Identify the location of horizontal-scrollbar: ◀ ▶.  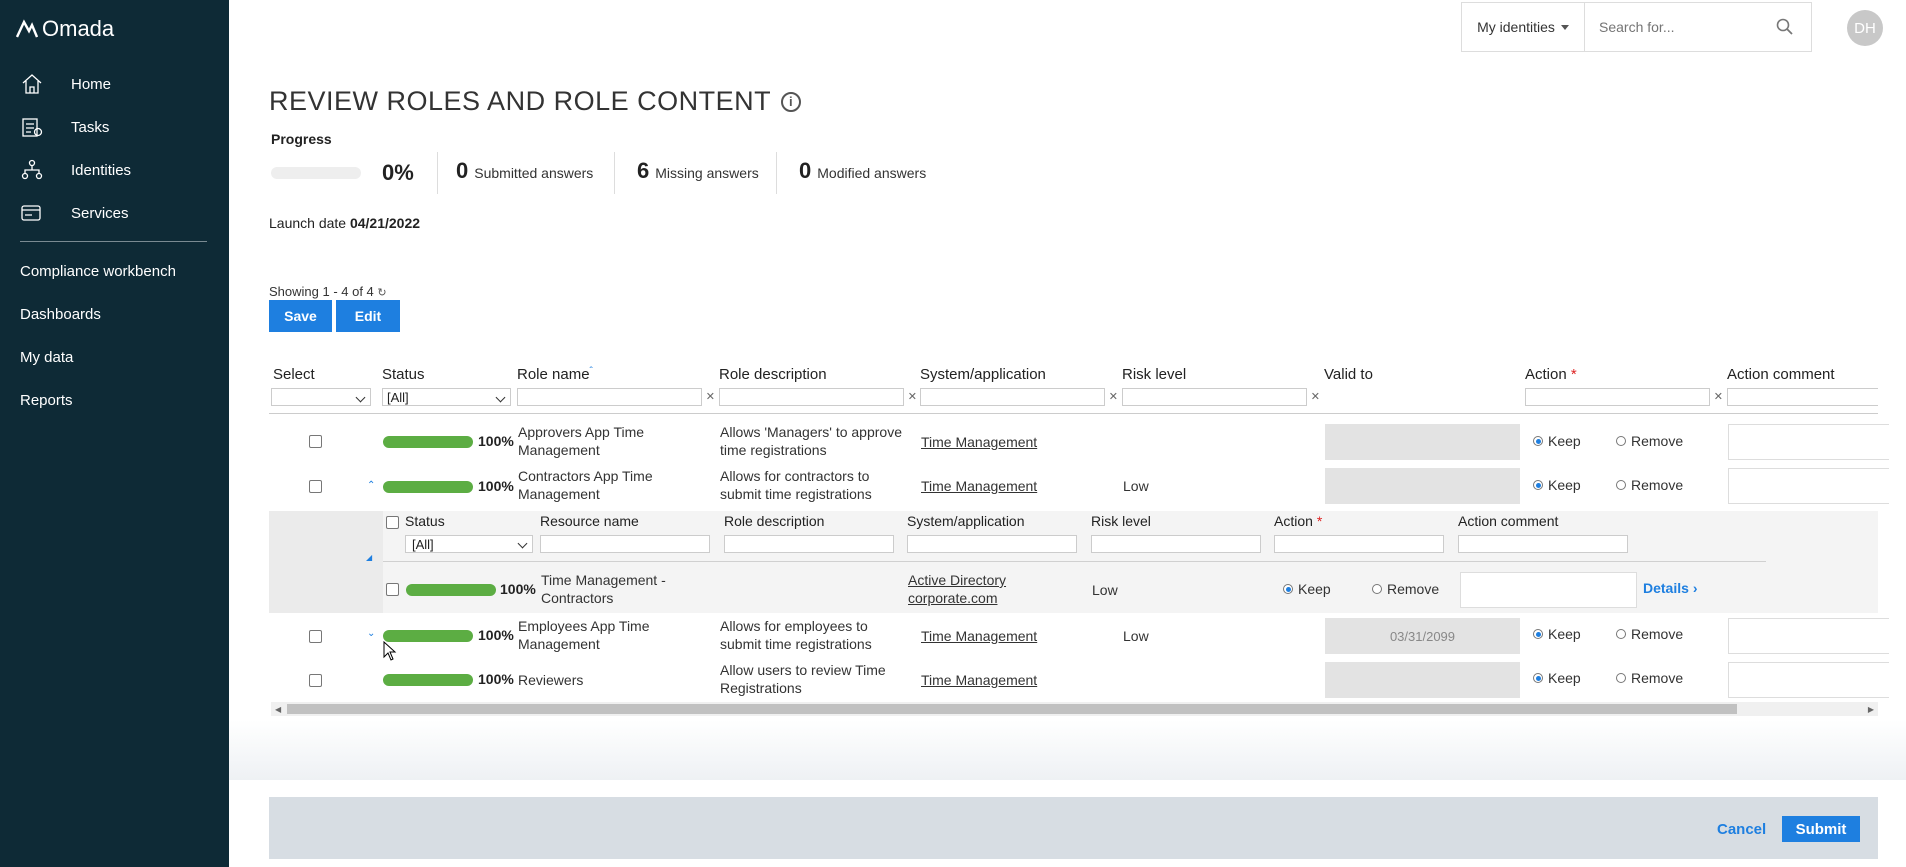
(1074, 709).